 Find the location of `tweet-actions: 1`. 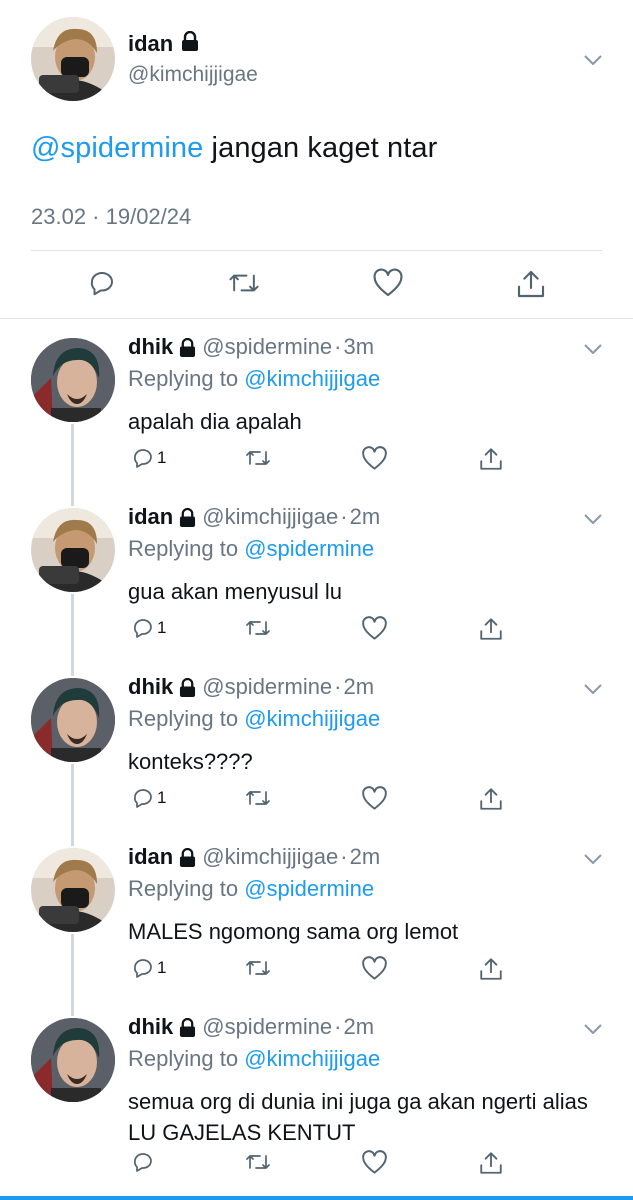

tweet-actions: 1 is located at coordinates (316, 801).